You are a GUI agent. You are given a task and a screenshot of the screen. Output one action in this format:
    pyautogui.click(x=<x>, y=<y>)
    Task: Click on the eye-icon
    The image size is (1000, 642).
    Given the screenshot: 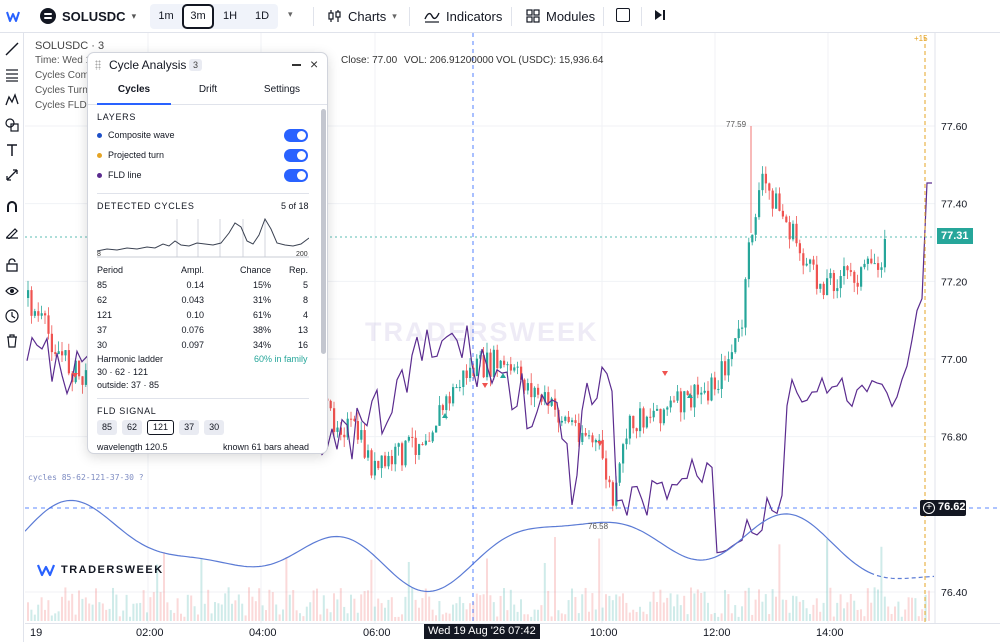 What is the action you would take?
    pyautogui.click(x=12, y=291)
    